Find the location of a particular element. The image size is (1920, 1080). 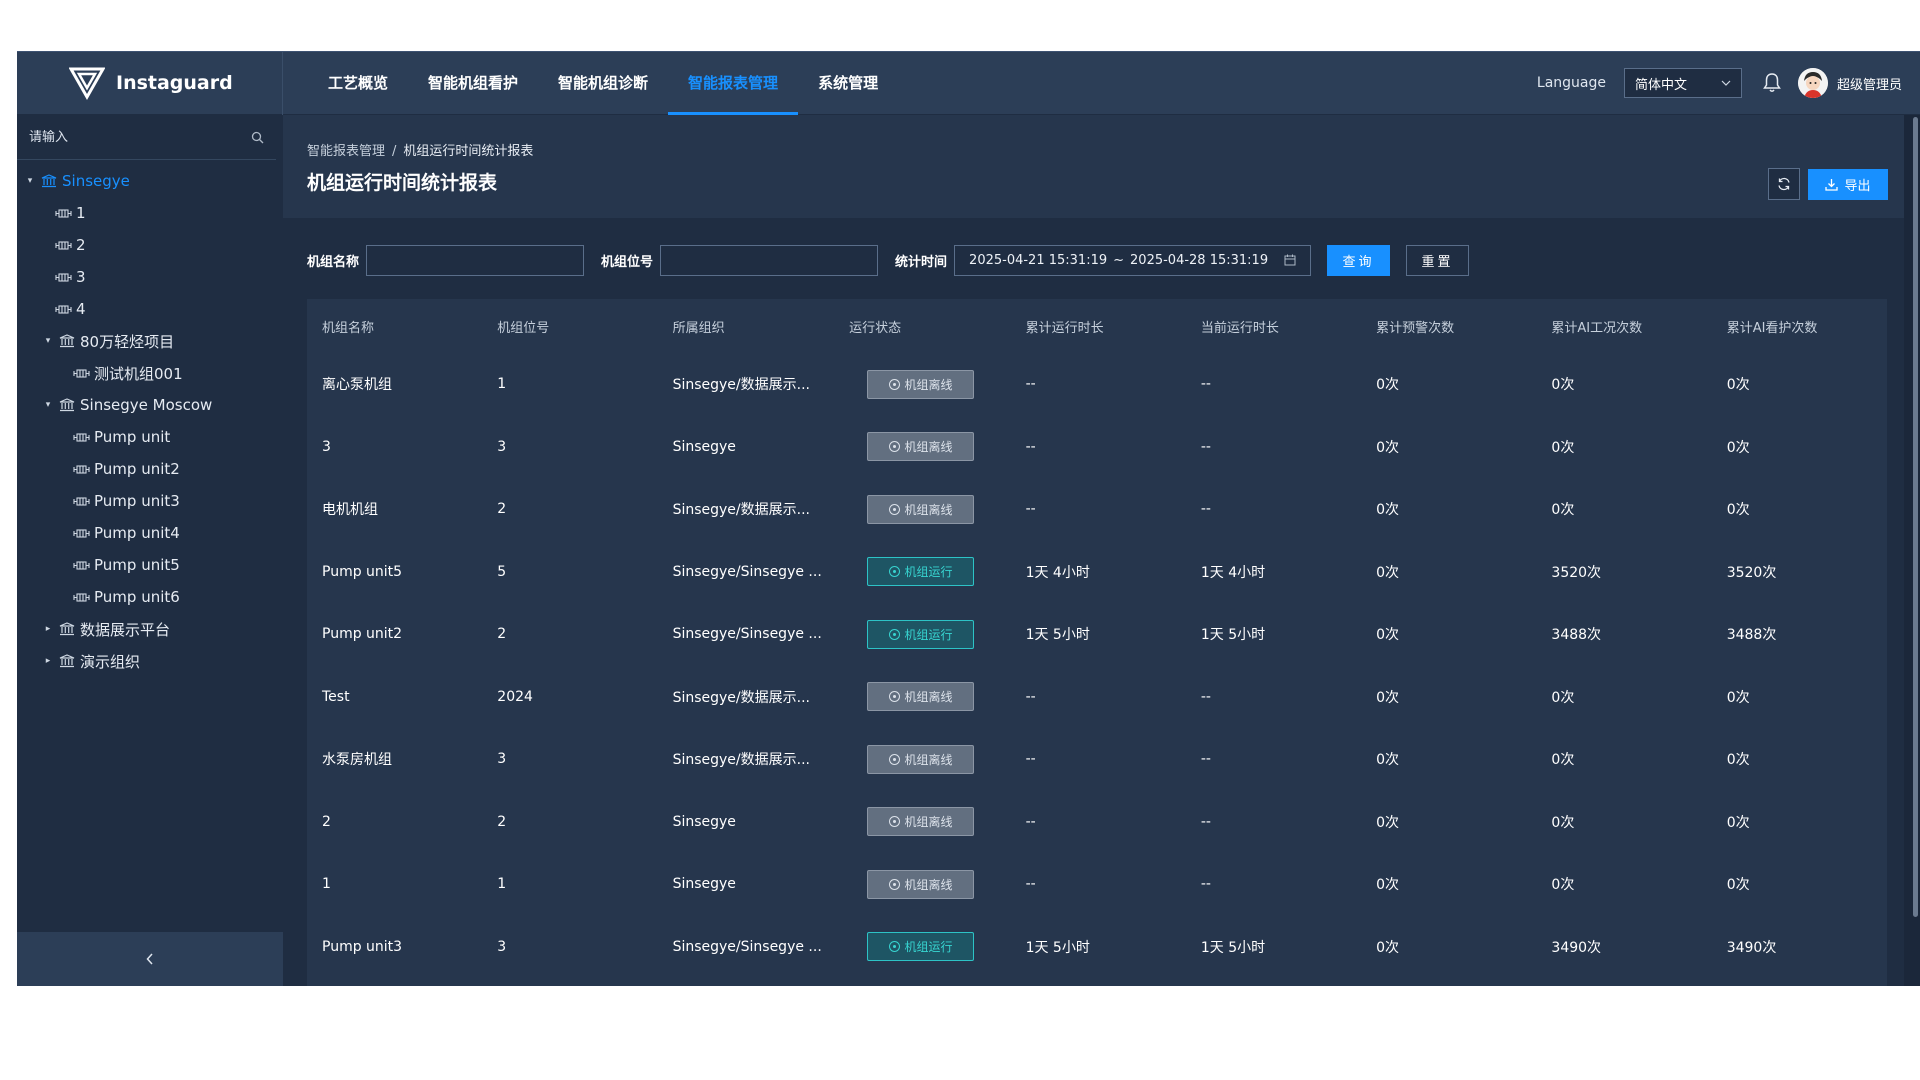

sidebar-collapse-button is located at coordinates (150, 959).